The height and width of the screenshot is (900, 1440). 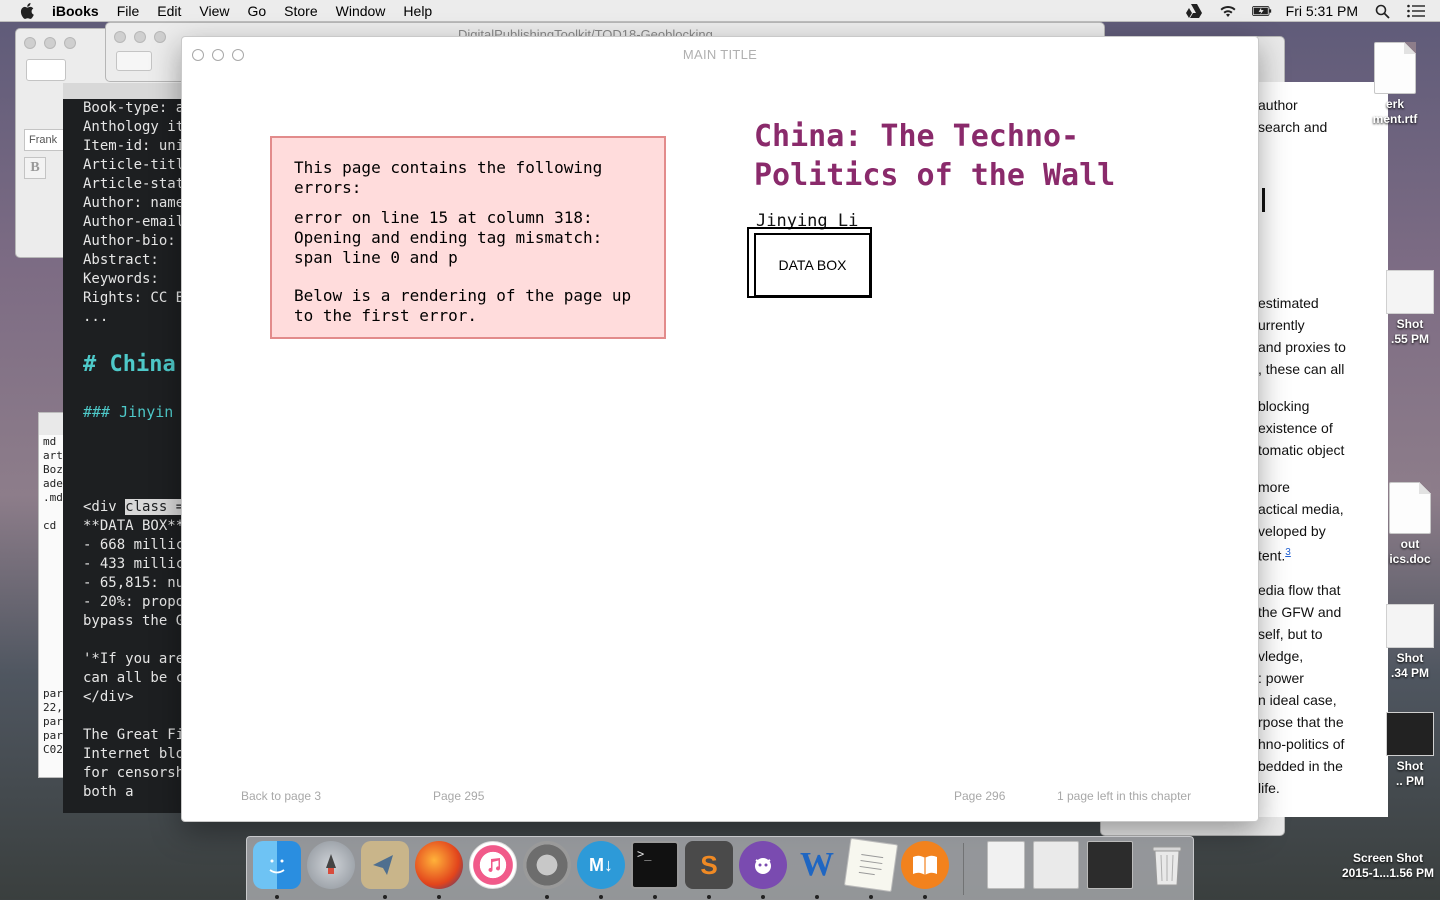 What do you see at coordinates (871, 865) in the screenshot?
I see `textedit-icon` at bounding box center [871, 865].